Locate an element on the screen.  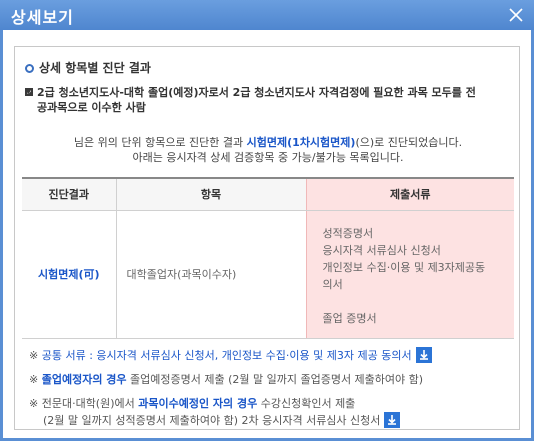
result-line-2: 아래는 응시자격 상세 검증항목 중 가능/불가능 목록입니다. is located at coordinates (268, 157).